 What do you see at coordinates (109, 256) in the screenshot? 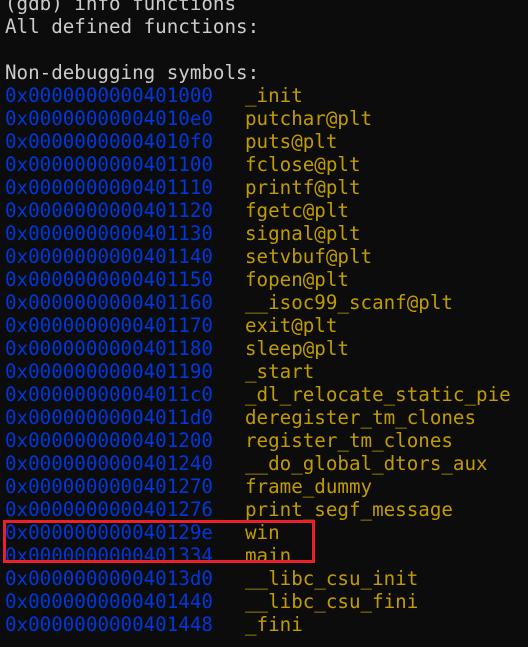
I see `symbol-address: 0x0000000000401140` at bounding box center [109, 256].